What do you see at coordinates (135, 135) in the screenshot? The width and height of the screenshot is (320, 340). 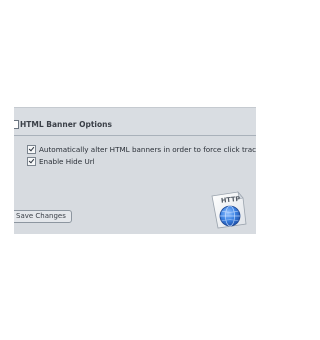 I see `divider` at bounding box center [135, 135].